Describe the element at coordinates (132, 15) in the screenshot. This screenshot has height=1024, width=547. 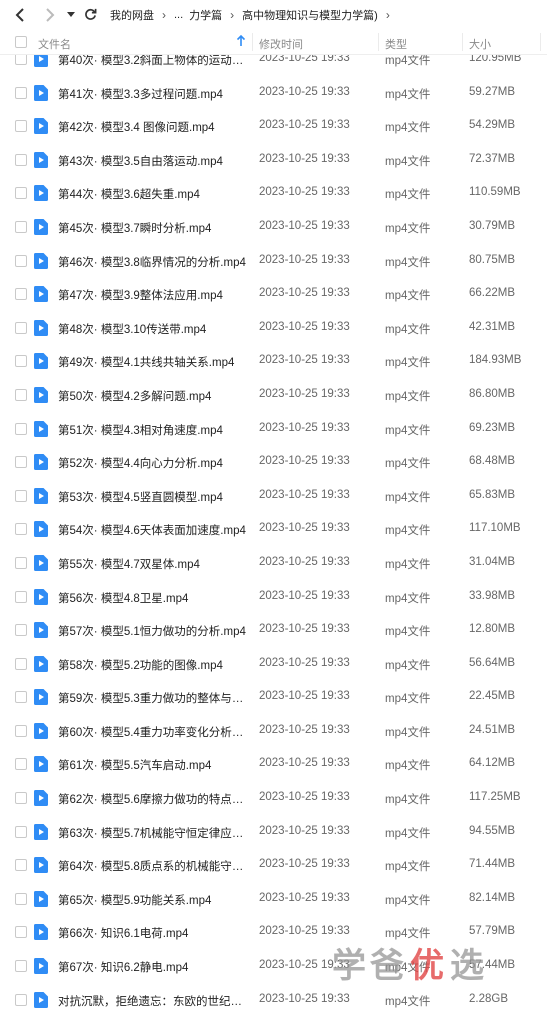
I see `breadcrumb-home: 我的网盘` at that location.